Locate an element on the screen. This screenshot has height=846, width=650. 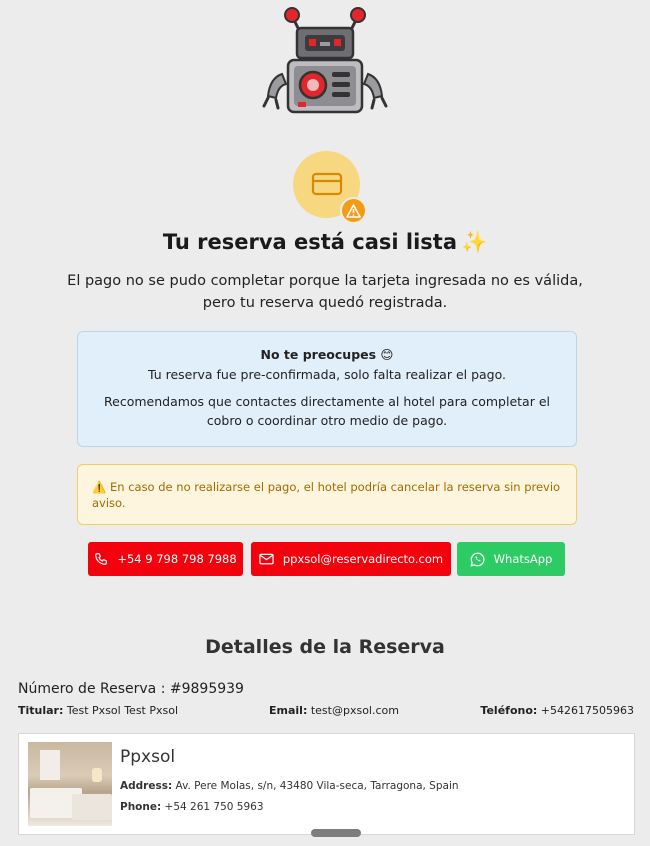
subtitle-line: pero tu reserva quedó registrada. is located at coordinates (325, 303).